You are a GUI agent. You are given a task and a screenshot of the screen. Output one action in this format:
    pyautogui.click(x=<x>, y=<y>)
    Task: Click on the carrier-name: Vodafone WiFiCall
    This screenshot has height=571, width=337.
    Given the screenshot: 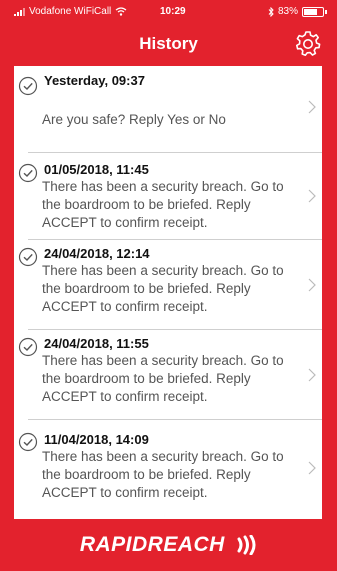 What is the action you would take?
    pyautogui.click(x=70, y=11)
    